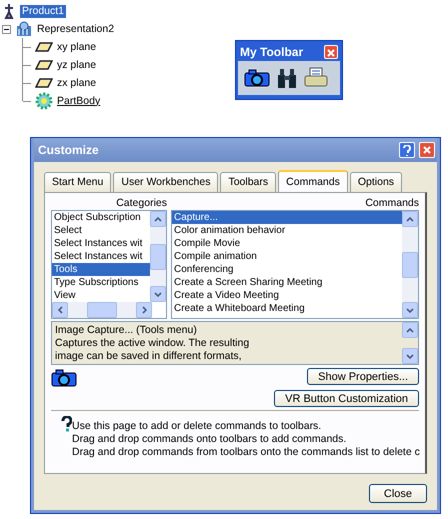 The image size is (448, 519). I want to click on tree-item: xy plane, so click(76, 47).